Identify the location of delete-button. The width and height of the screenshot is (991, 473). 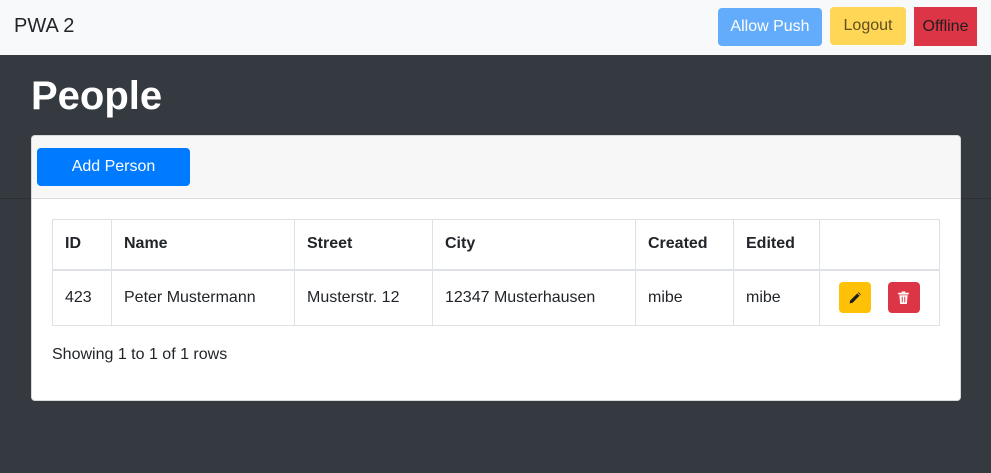
(903, 298).